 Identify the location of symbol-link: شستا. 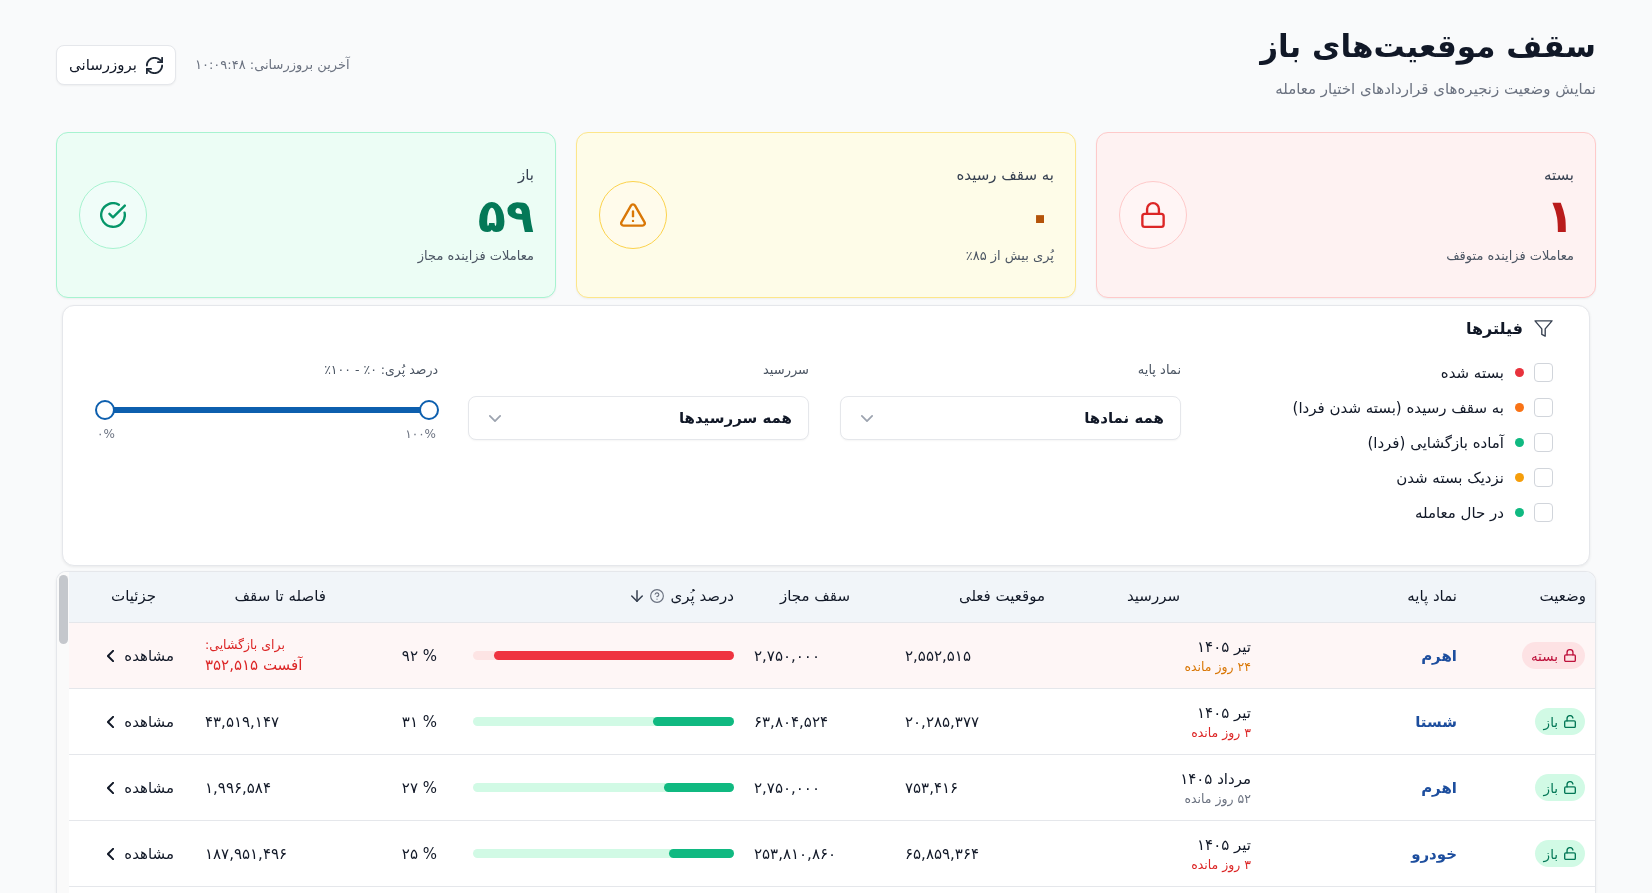
(1436, 721).